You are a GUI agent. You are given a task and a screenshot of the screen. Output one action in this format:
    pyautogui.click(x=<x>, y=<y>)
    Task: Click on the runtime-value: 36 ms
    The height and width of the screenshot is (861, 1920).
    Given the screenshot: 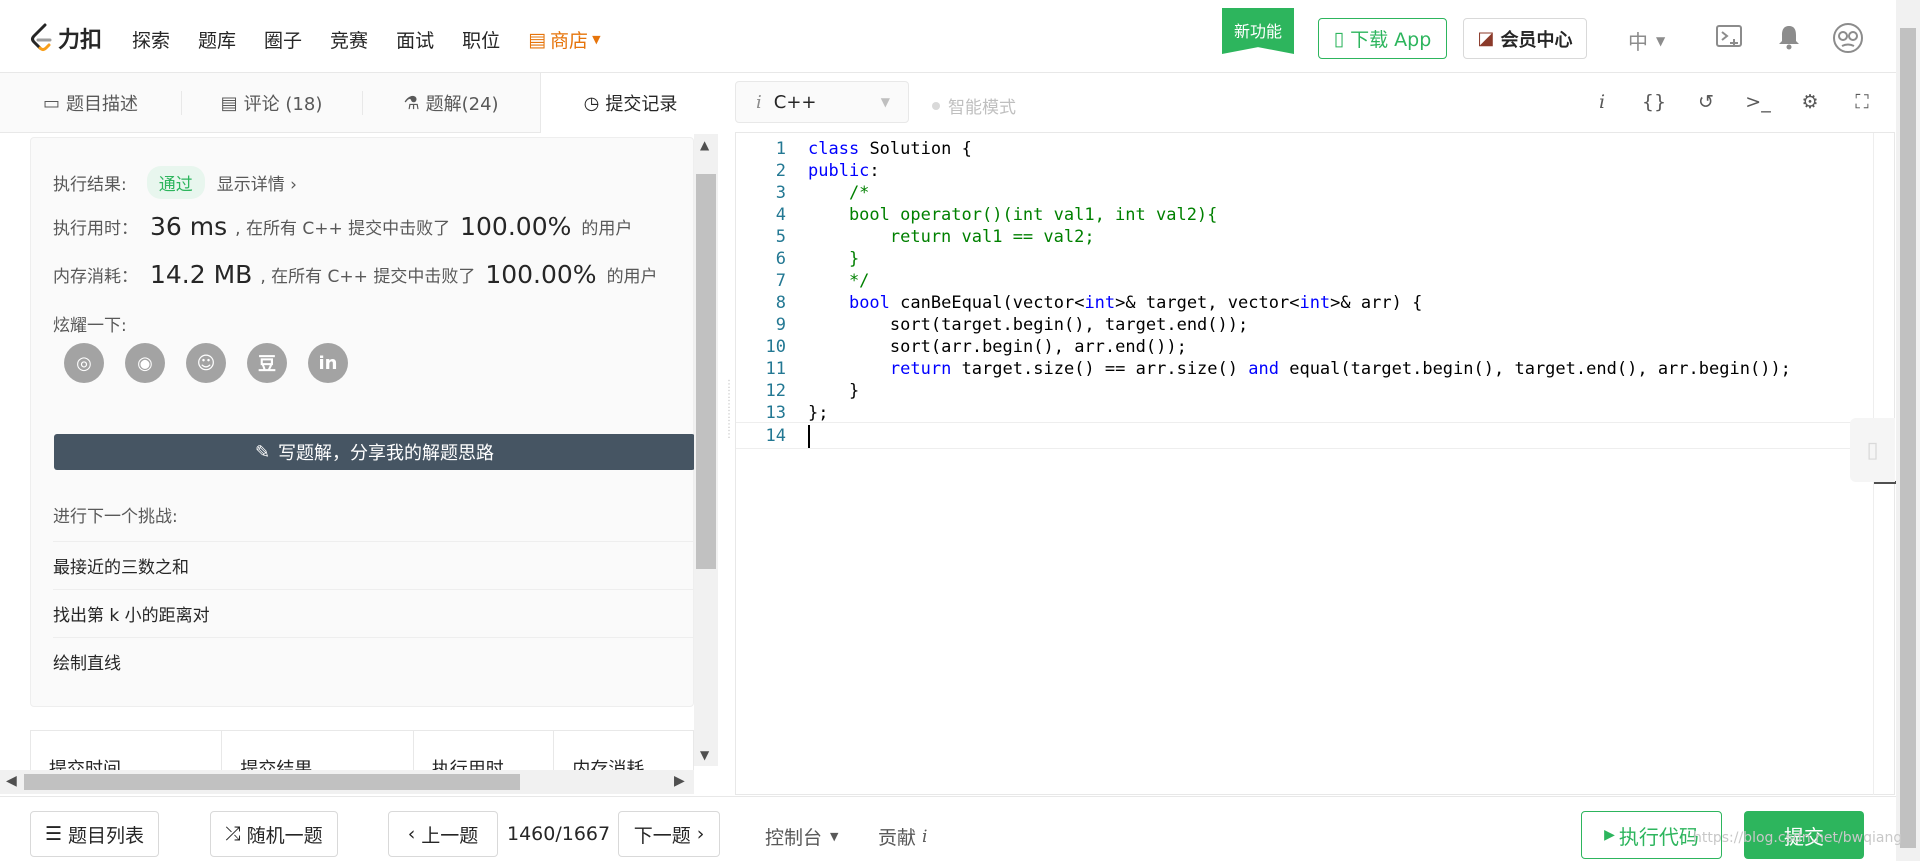 What is the action you would take?
    pyautogui.click(x=189, y=226)
    